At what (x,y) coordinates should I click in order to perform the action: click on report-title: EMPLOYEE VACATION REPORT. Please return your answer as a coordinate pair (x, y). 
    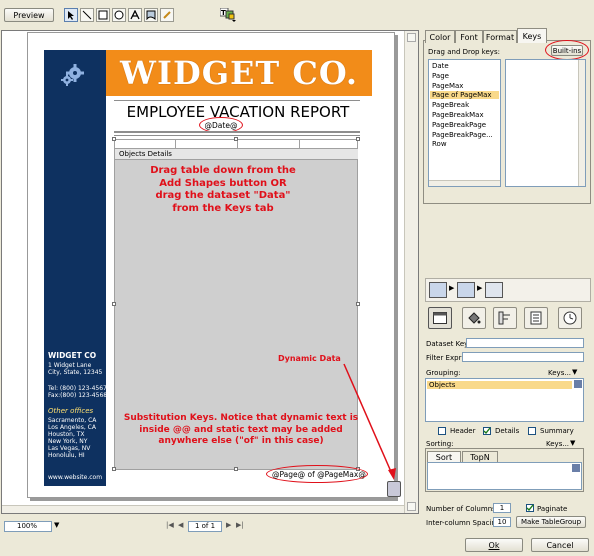
    Looking at the image, I should click on (238, 112).